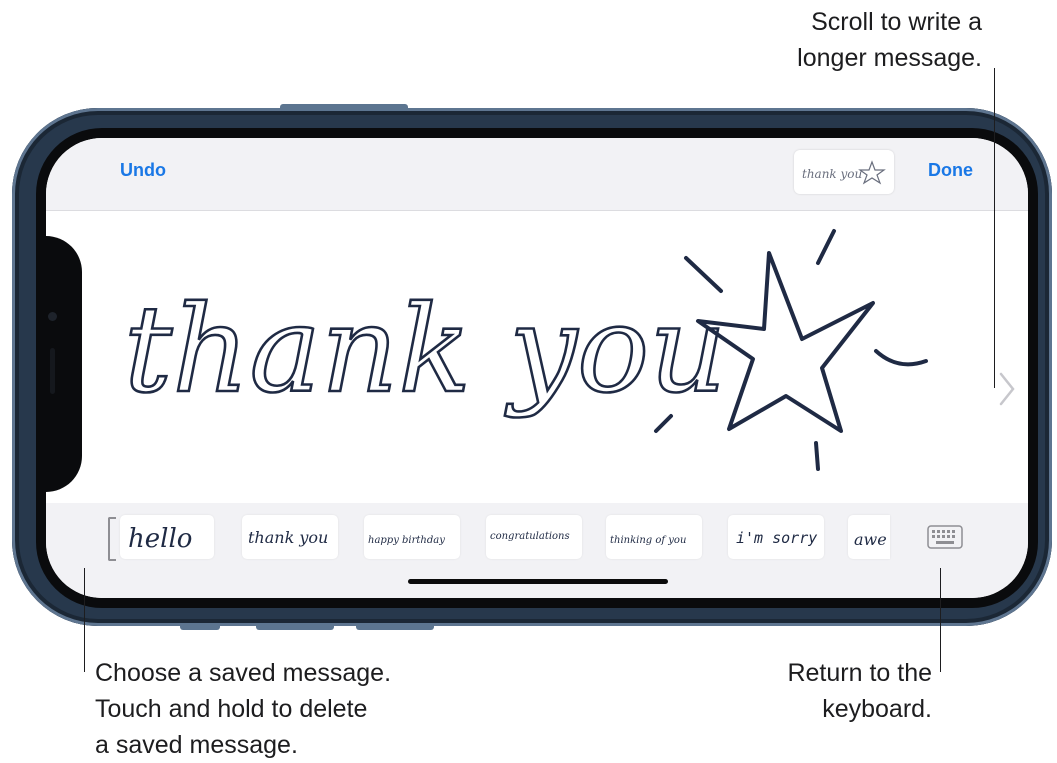 Image resolution: width=1057 pixels, height=763 pixels. Describe the element at coordinates (889, 40) in the screenshot. I see `callout-scroll: Scroll to write a longer message.` at that location.